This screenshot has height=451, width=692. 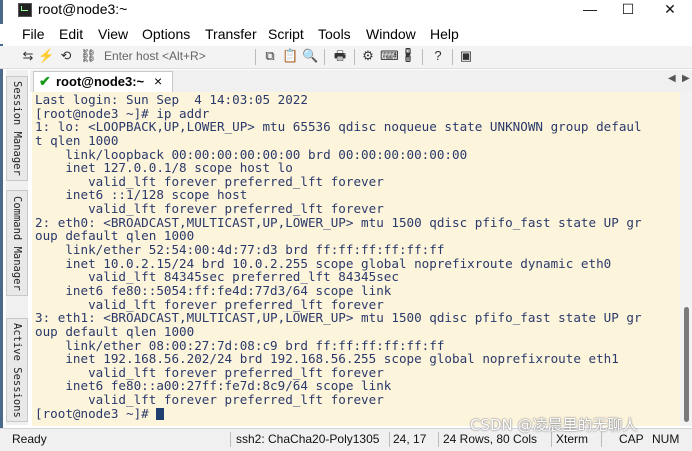 What do you see at coordinates (158, 81) in the screenshot?
I see `tab-close-button: ×` at bounding box center [158, 81].